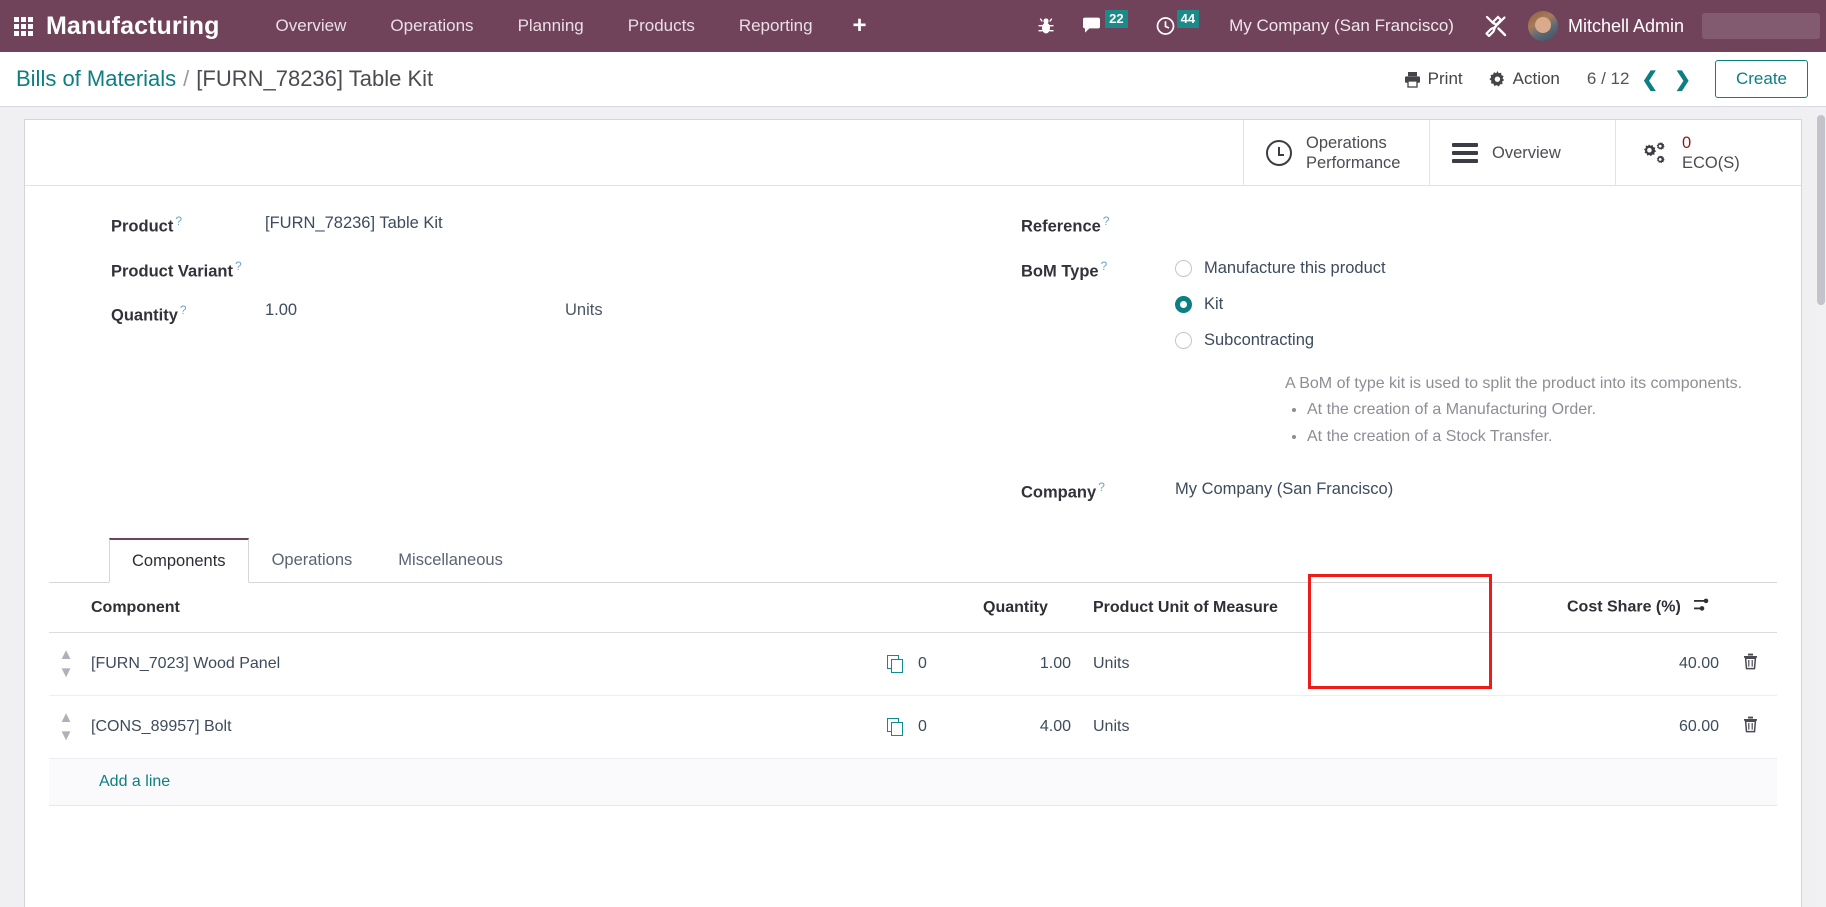 Image resolution: width=1826 pixels, height=907 pixels. I want to click on clock-icon, so click(1165, 26).